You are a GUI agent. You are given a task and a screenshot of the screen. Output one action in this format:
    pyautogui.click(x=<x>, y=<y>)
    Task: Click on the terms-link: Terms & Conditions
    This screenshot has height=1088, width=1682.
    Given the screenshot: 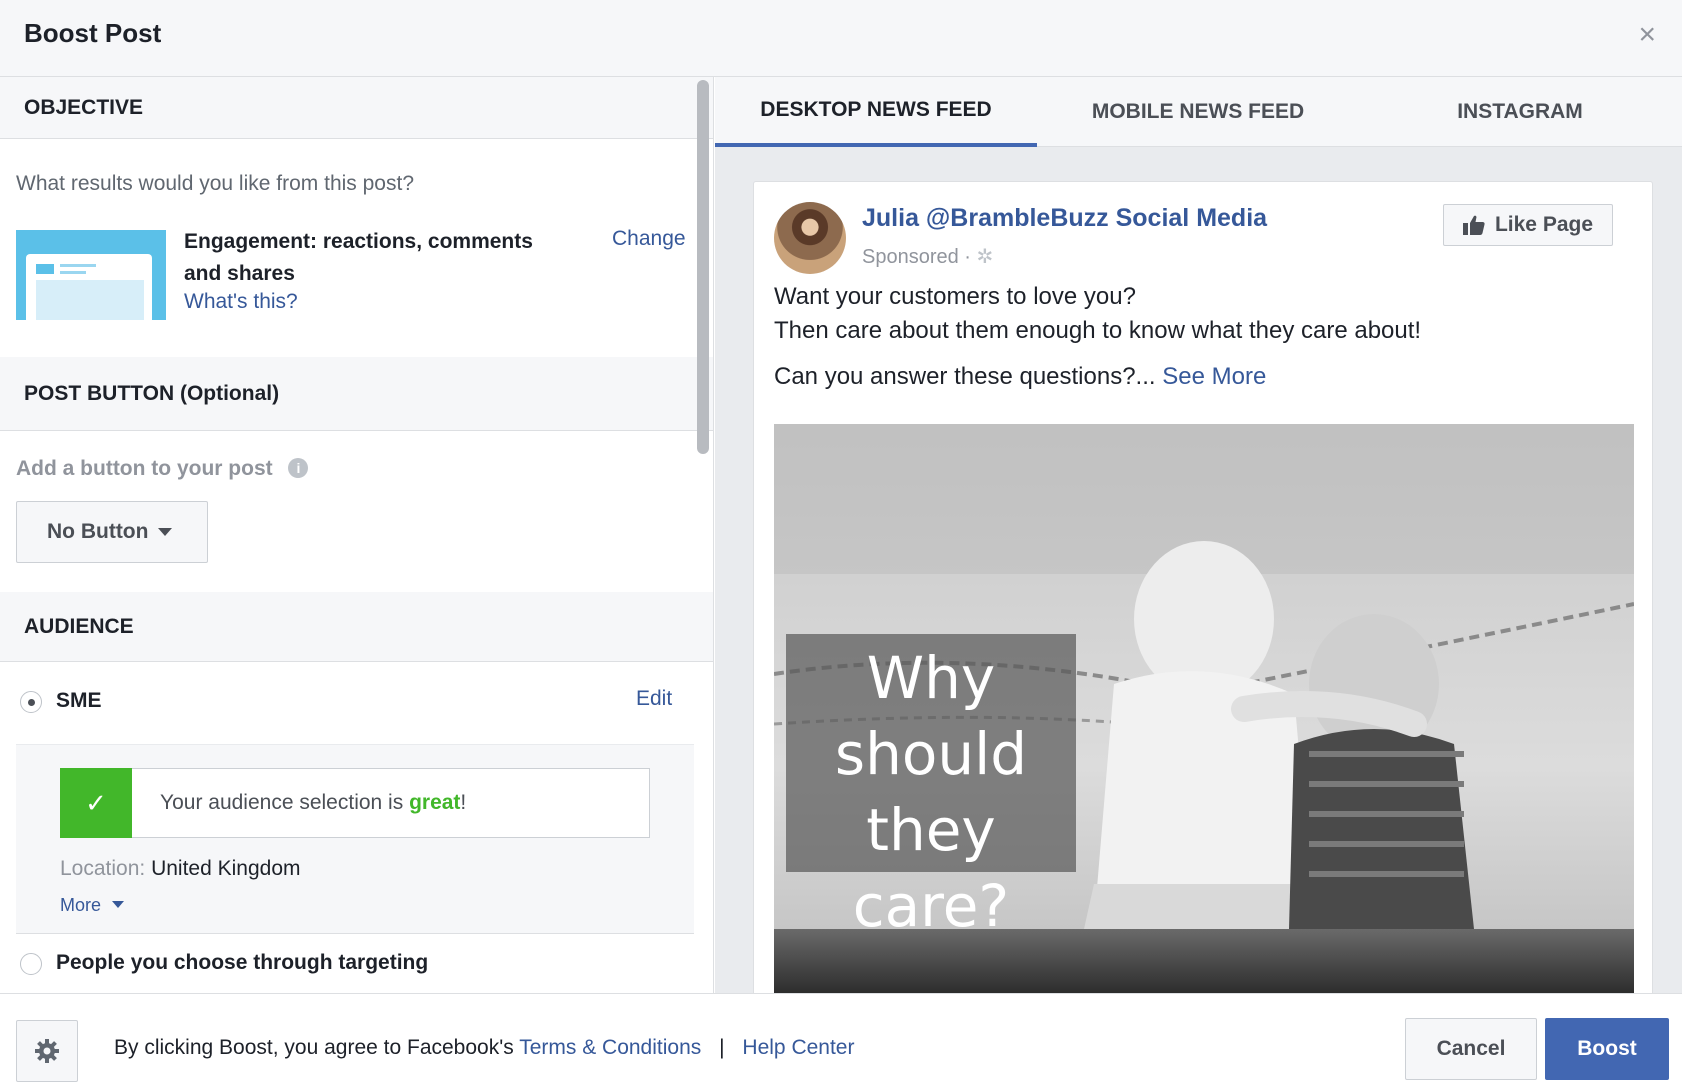 What is the action you would take?
    pyautogui.click(x=610, y=1047)
    